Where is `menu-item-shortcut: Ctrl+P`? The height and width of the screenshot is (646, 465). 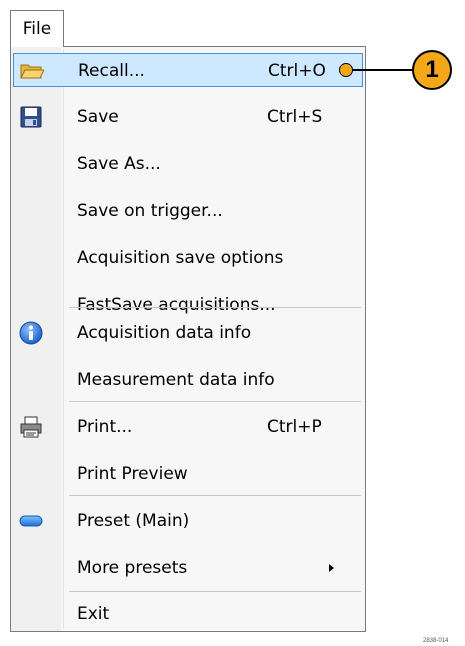 menu-item-shortcut: Ctrl+P is located at coordinates (294, 427).